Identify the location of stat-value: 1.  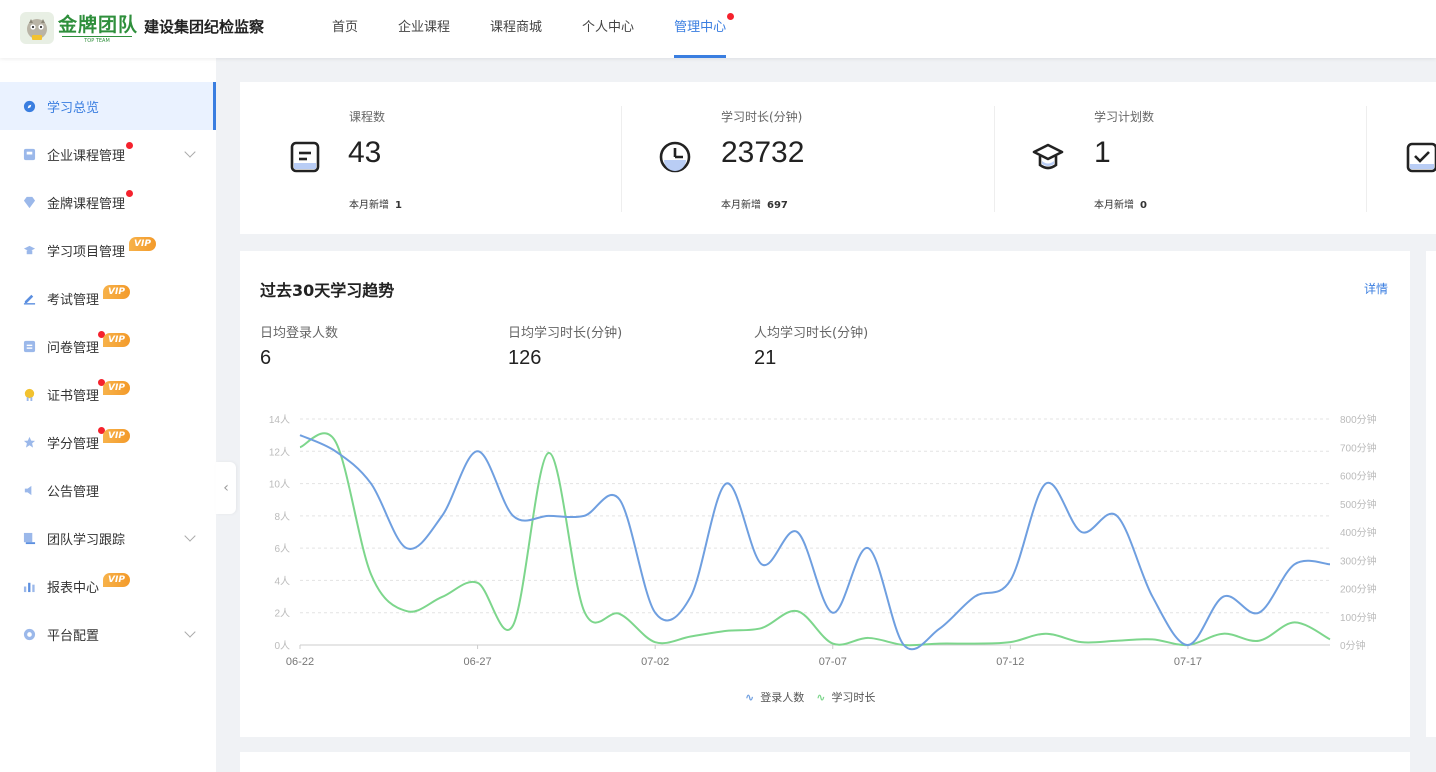
(1102, 152).